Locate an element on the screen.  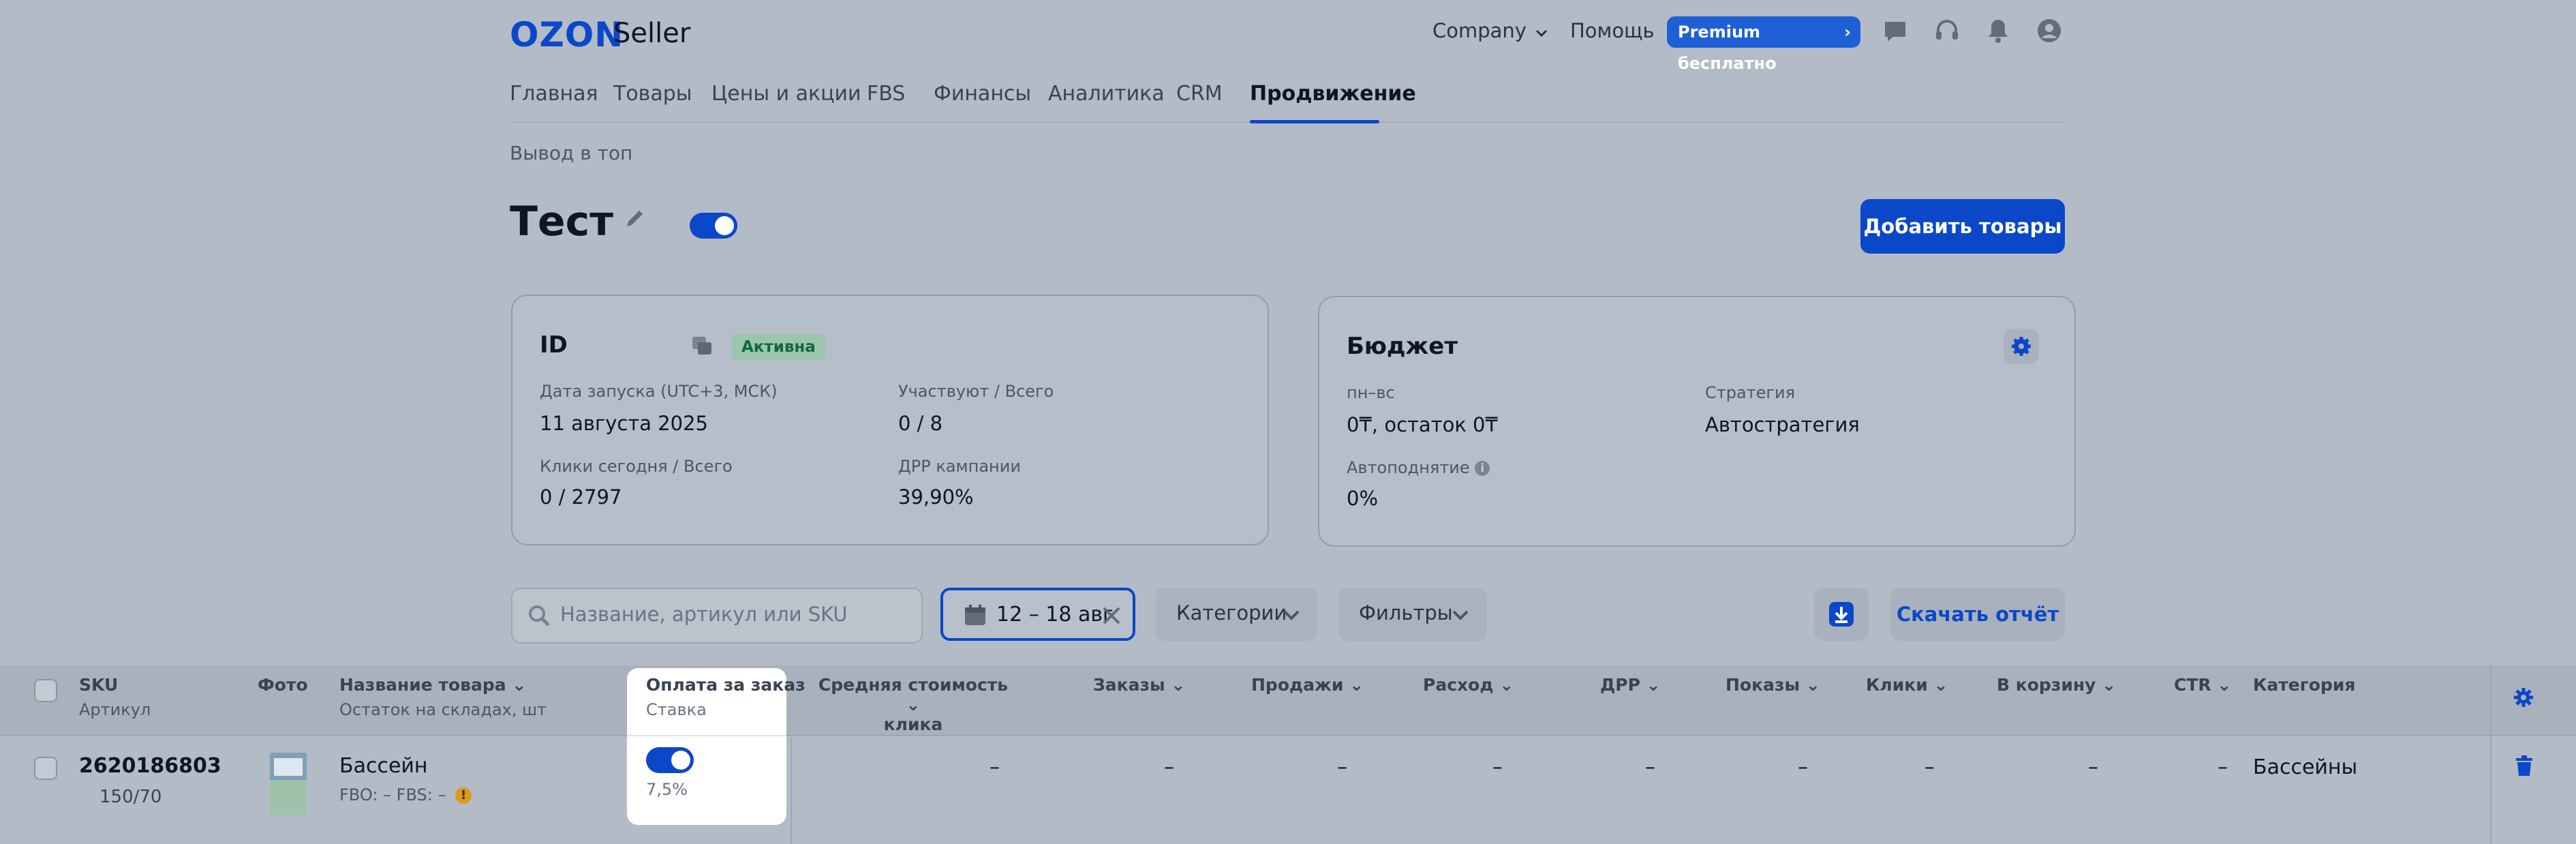
col-sku-label: SKU is located at coordinates (99, 685).